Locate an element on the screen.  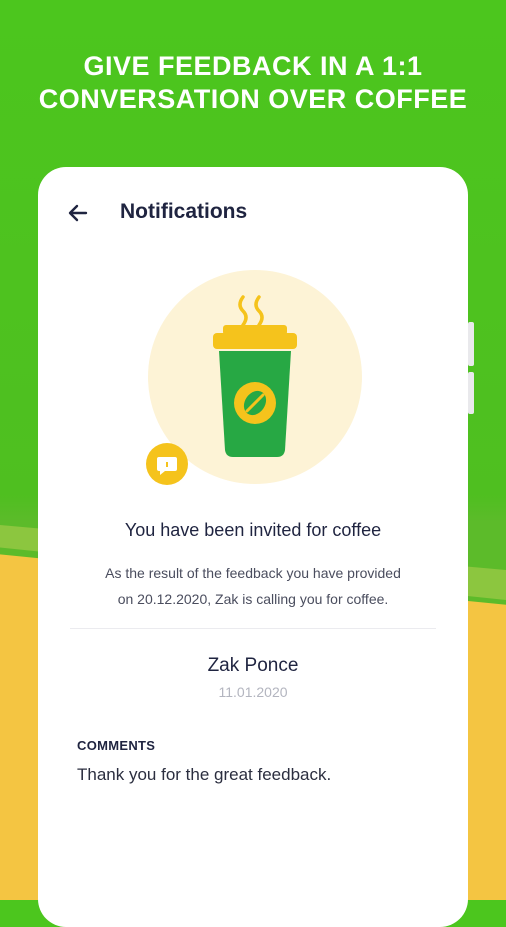
app-bar: Notifications is located at coordinates (253, 212).